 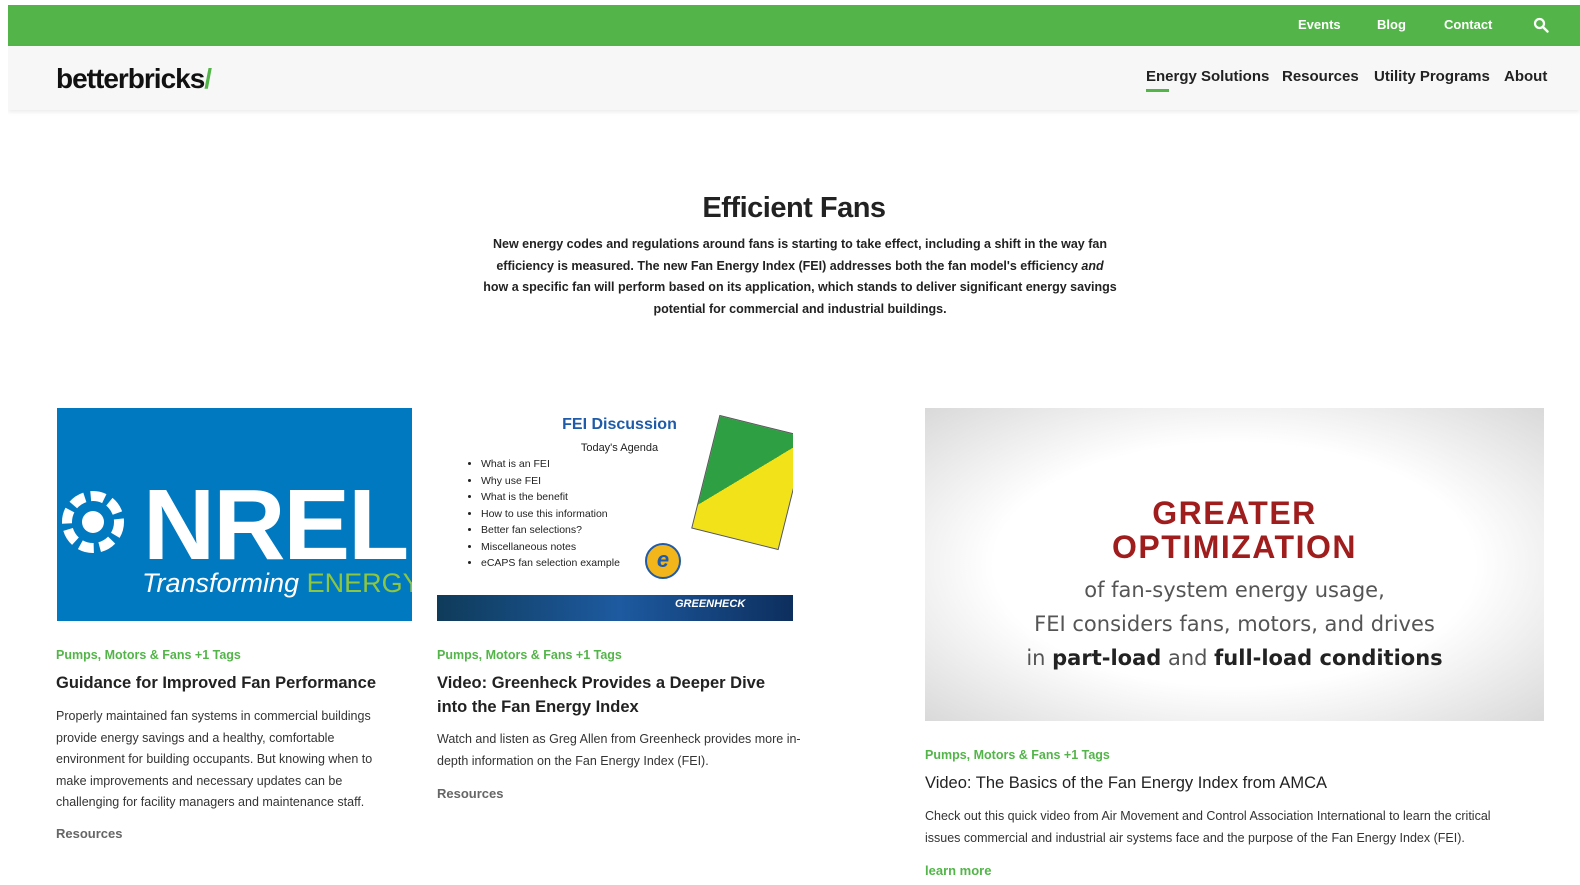 What do you see at coordinates (1328, 658) in the screenshot?
I see `video-line-5d: full-load conditions` at bounding box center [1328, 658].